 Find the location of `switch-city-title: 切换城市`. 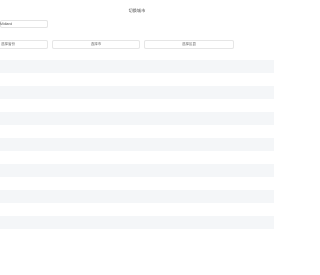

switch-city-title: 切换城市 is located at coordinates (137, 11).